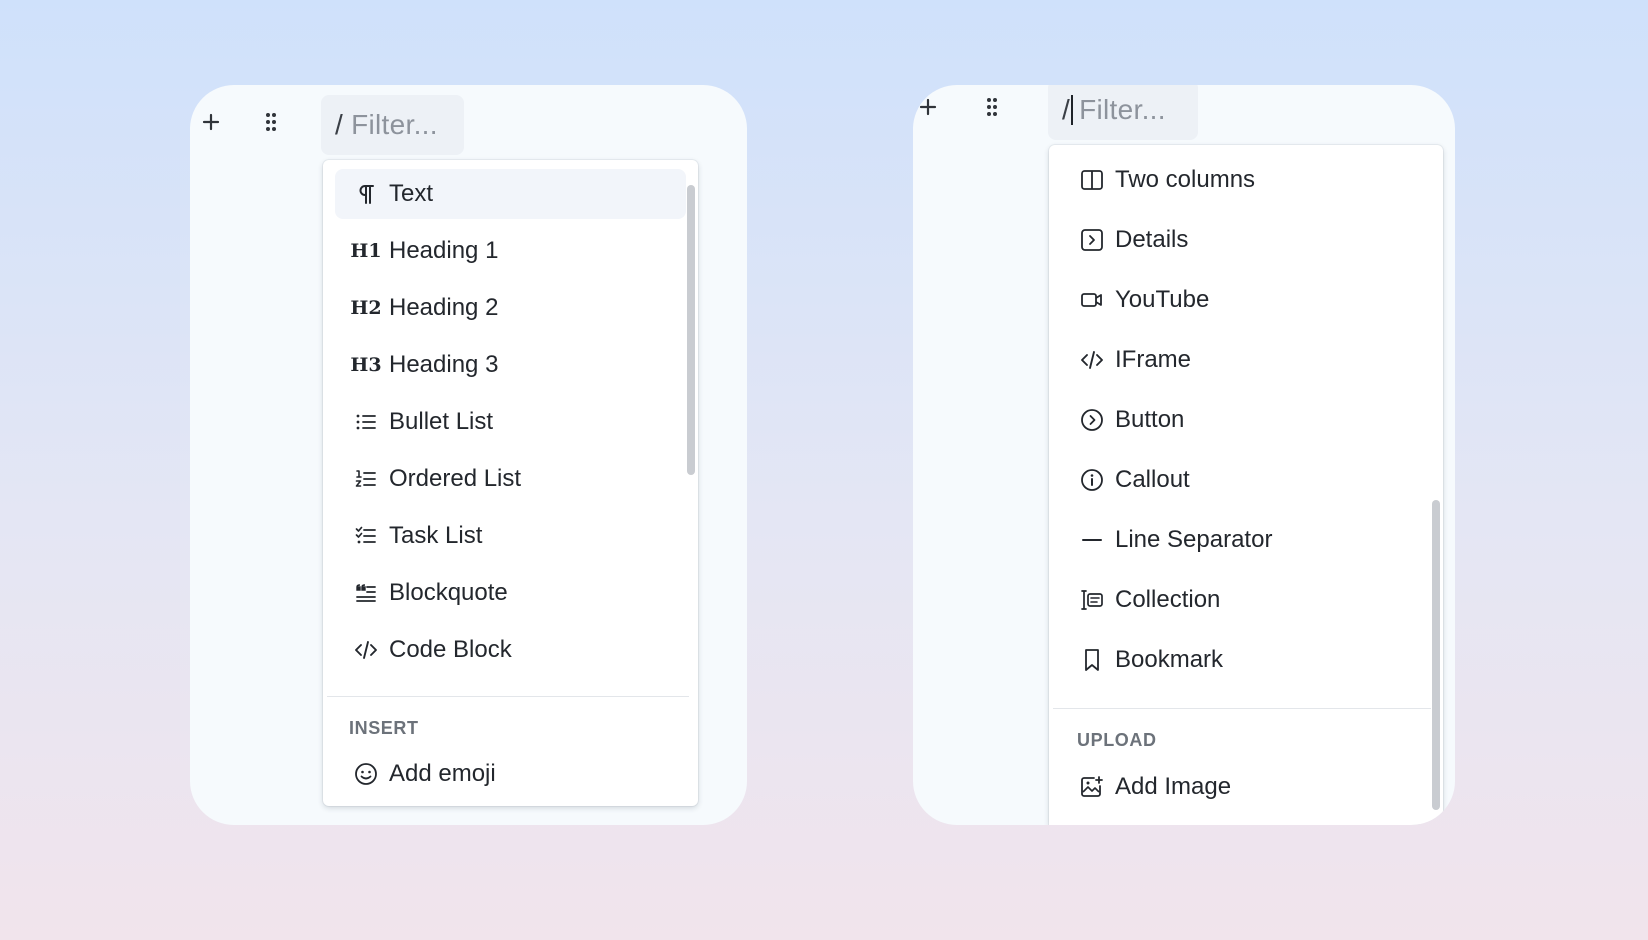 Image resolution: width=1648 pixels, height=940 pixels. I want to click on menu-item-label: YouTube, so click(1162, 299).